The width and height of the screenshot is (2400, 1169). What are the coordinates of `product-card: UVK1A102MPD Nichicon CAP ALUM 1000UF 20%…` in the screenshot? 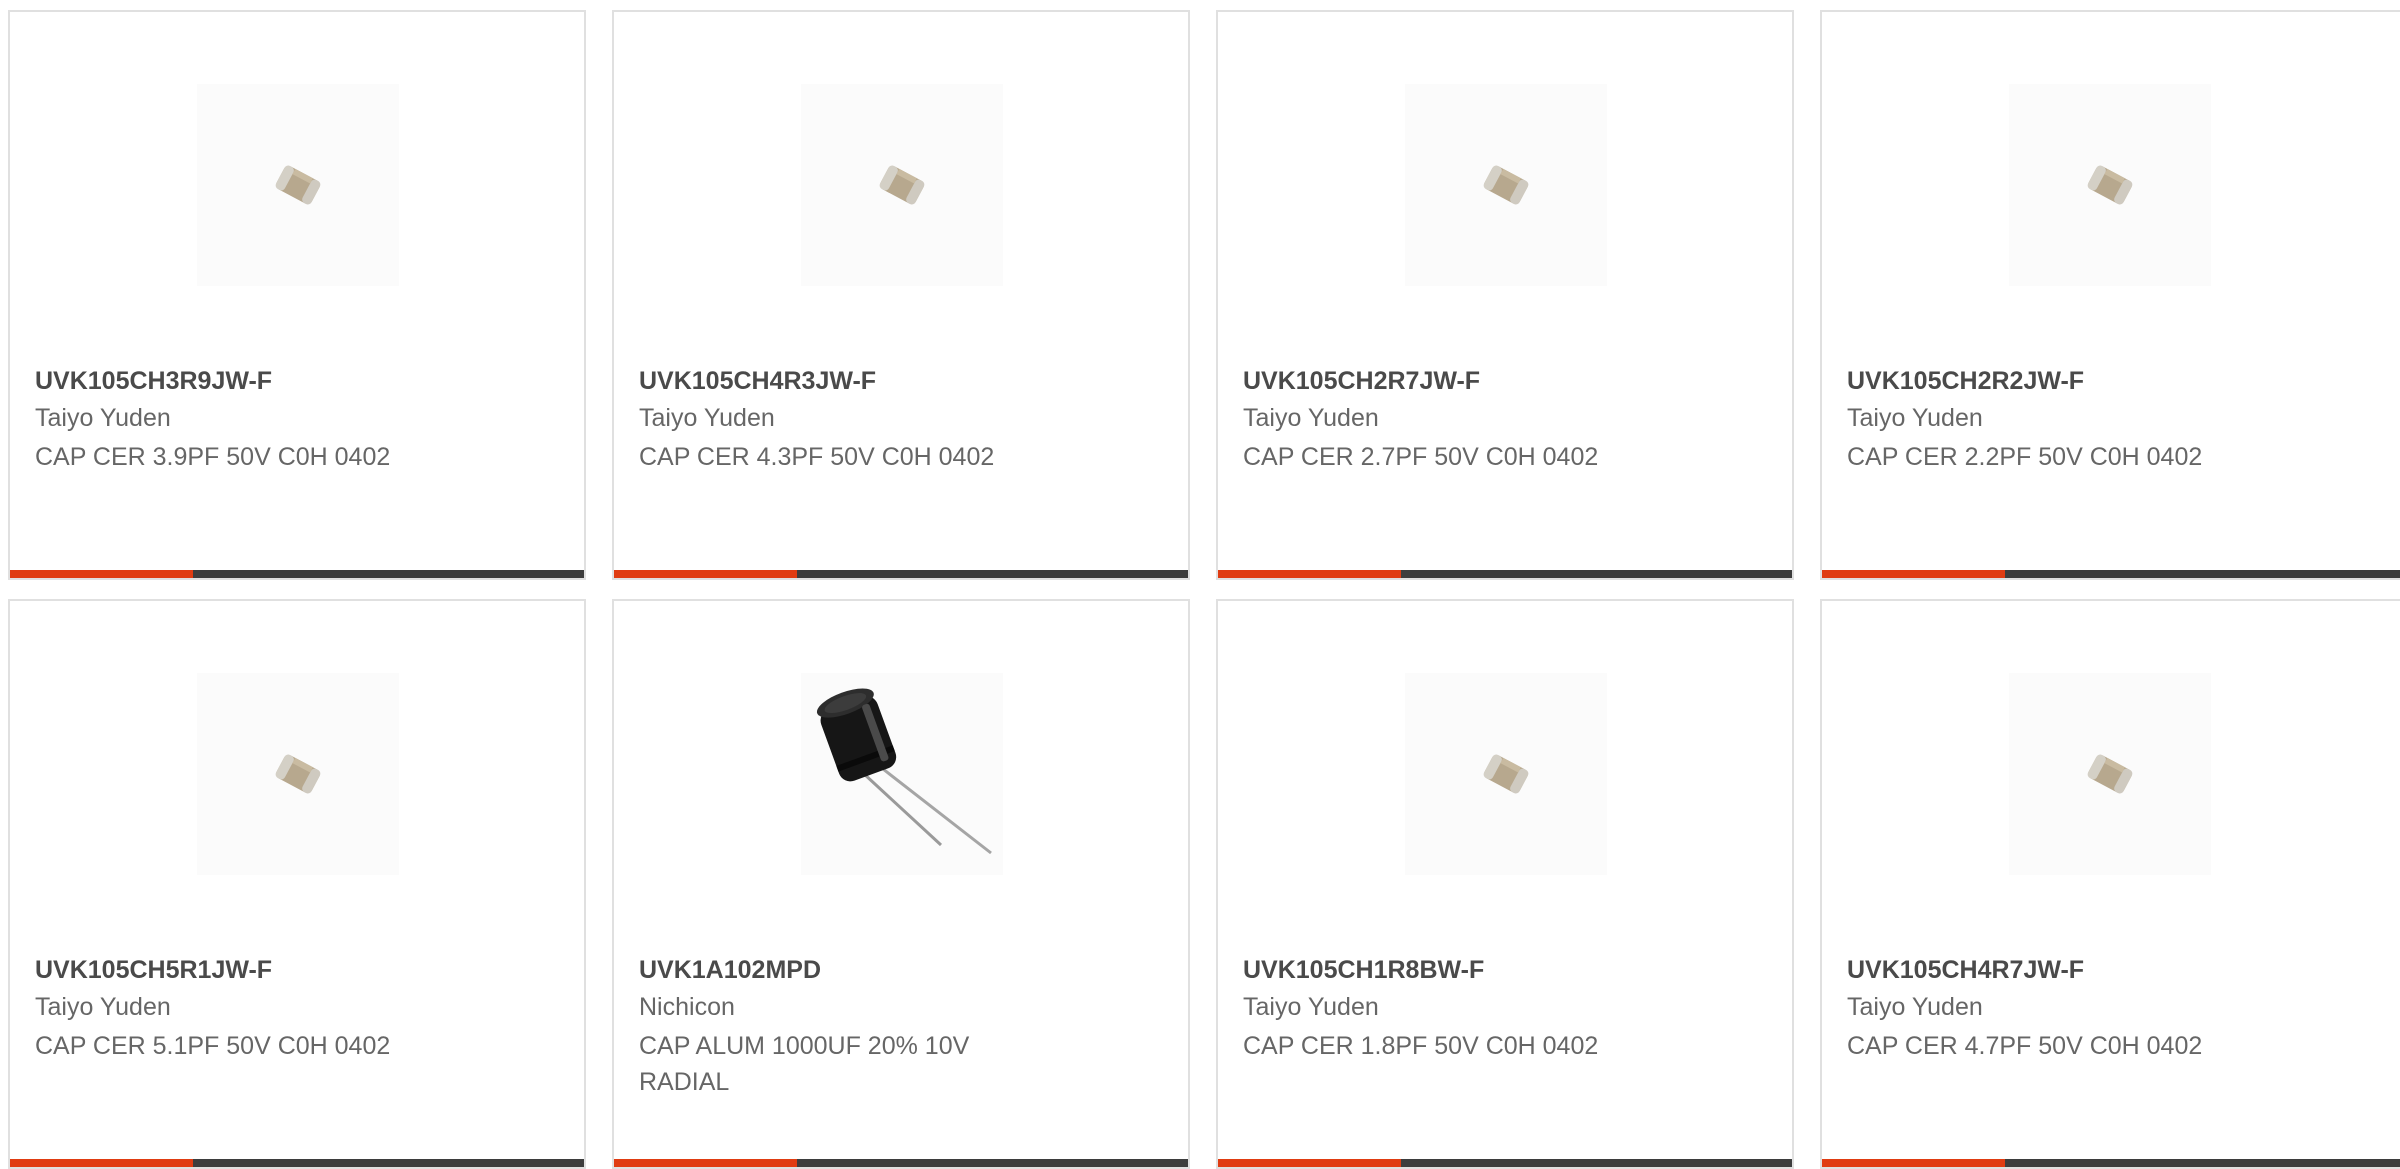 It's located at (901, 884).